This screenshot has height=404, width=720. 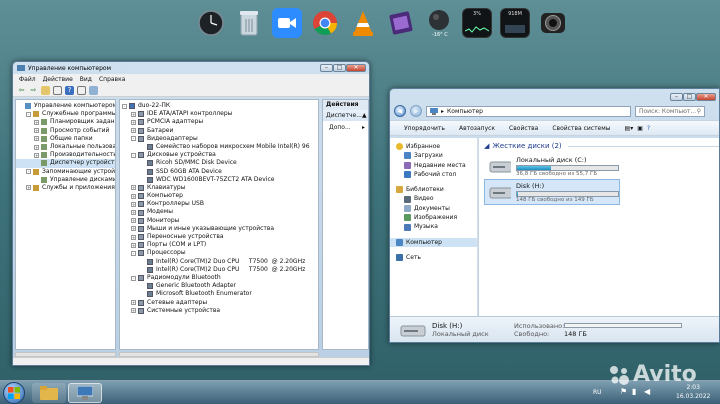 I want to click on device-tree-item: + IDE ATA/ATAPI контроллеры, so click(x=219, y=114).